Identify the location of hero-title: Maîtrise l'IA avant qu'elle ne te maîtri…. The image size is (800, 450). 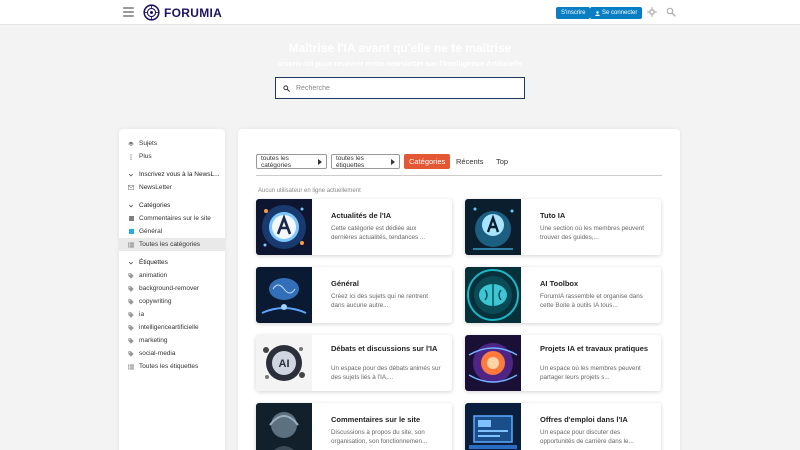
(400, 48).